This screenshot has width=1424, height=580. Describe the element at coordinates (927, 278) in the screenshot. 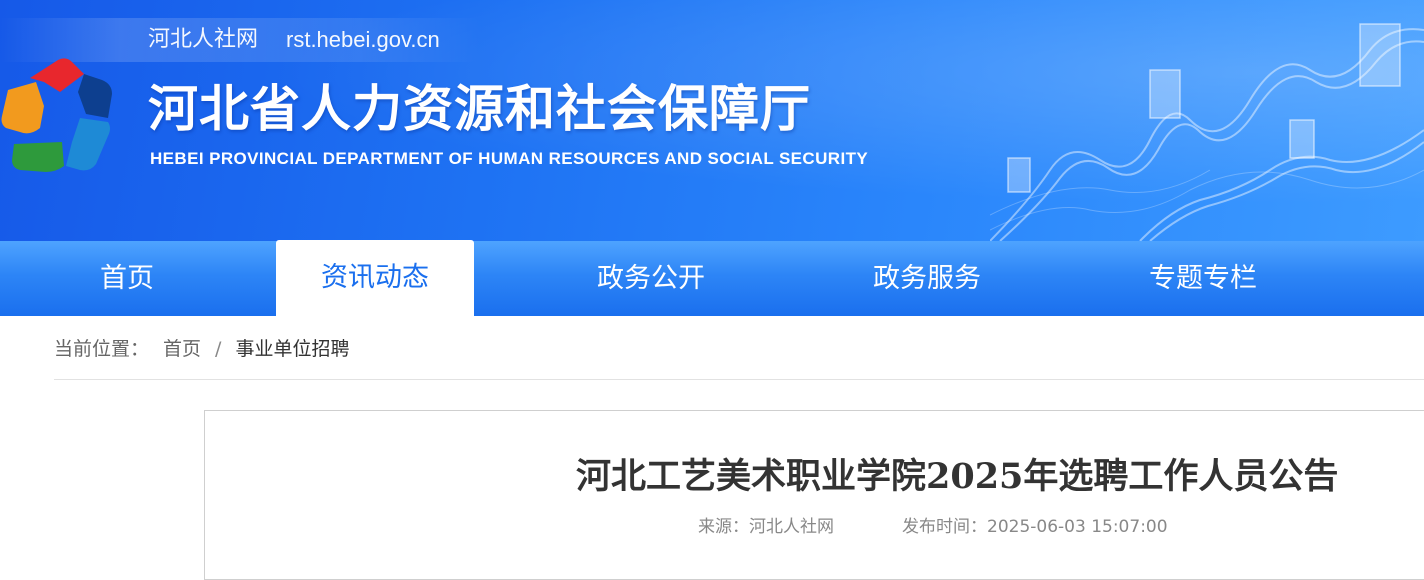

I see `nav-item-gov-services: 政务服务` at that location.